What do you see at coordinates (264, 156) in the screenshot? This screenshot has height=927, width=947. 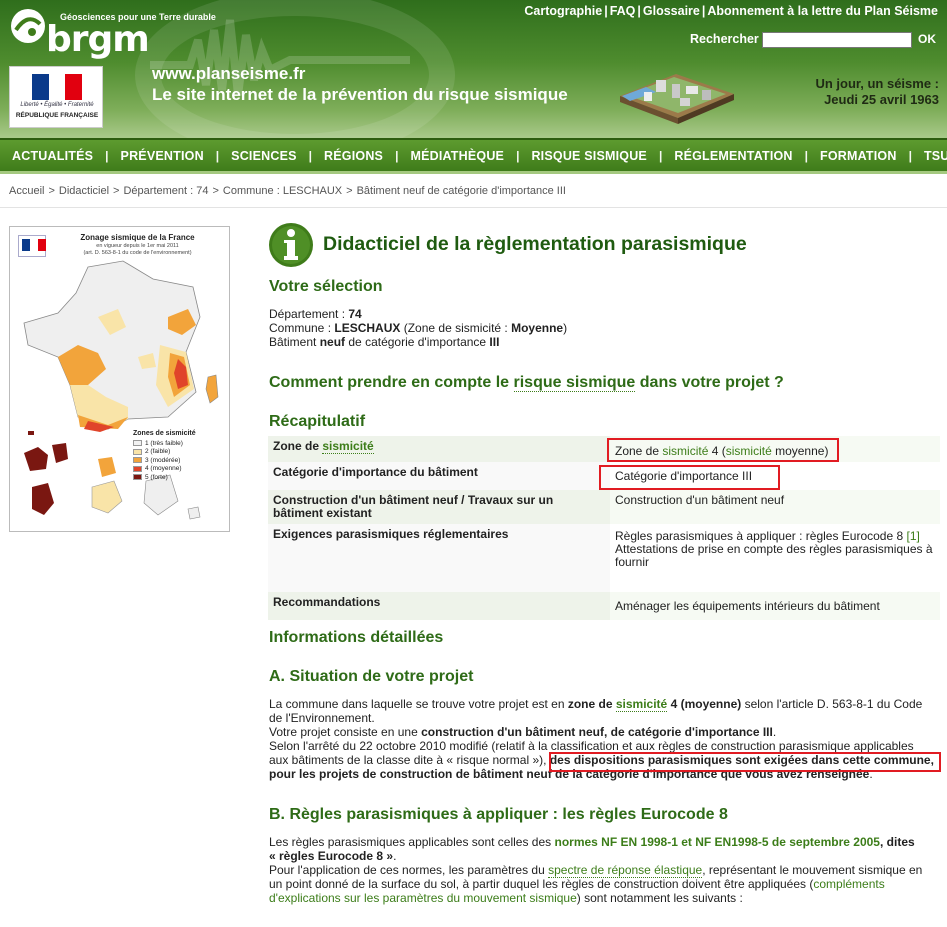 I see `nav-sciences: SCIENCES` at bounding box center [264, 156].